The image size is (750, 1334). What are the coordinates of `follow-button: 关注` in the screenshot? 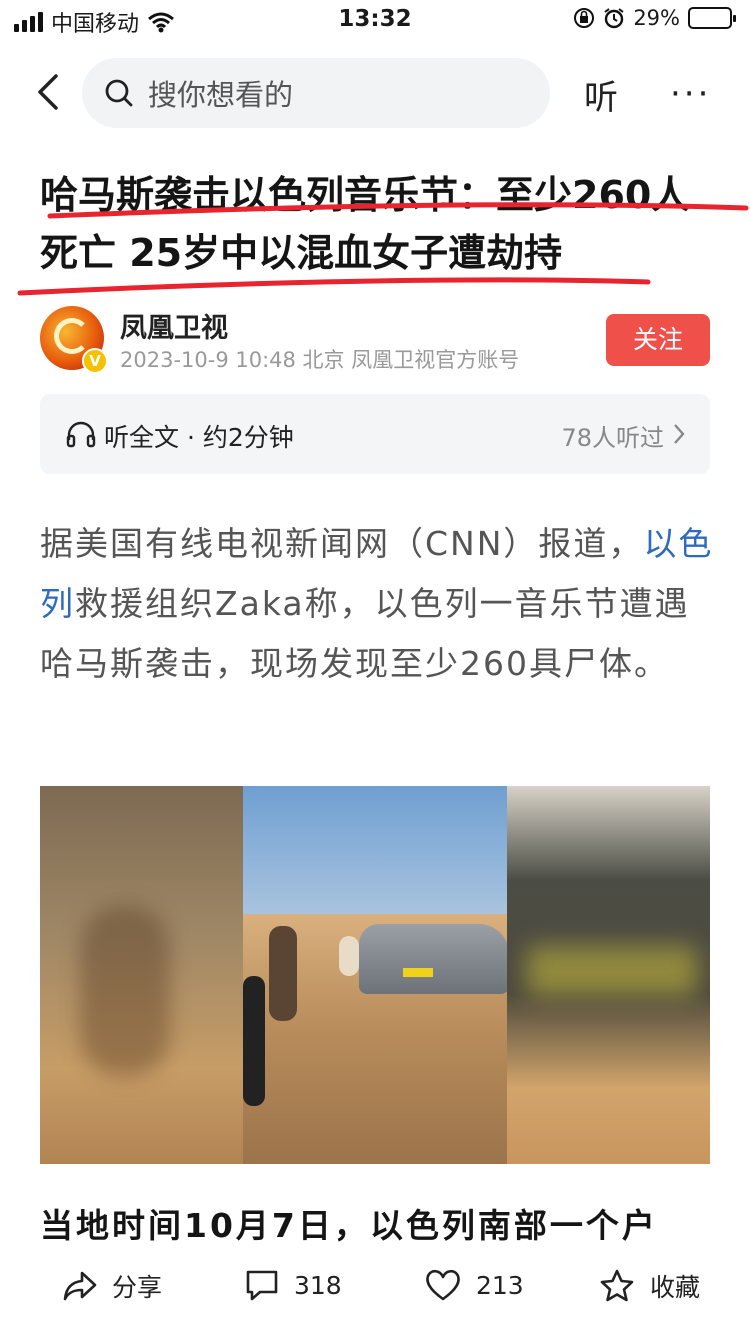 It's located at (658, 340).